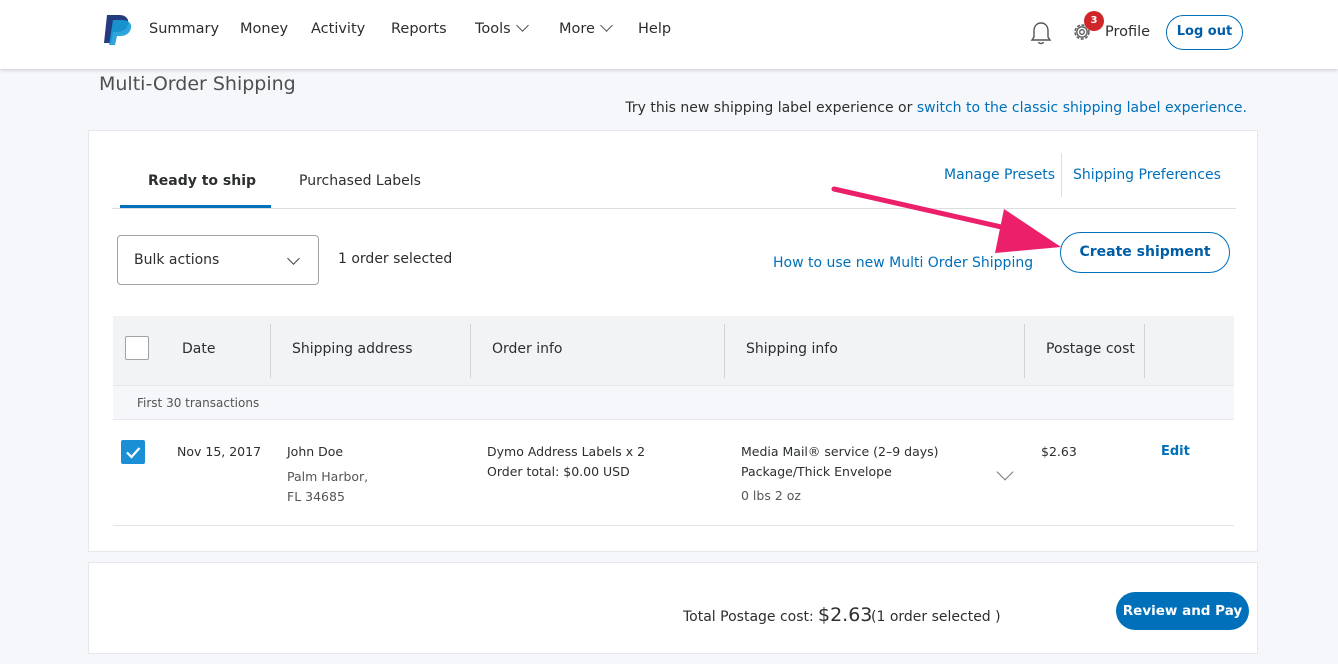  What do you see at coordinates (202, 181) in the screenshot?
I see `tab-ready-to-ship: Ready to ship` at bounding box center [202, 181].